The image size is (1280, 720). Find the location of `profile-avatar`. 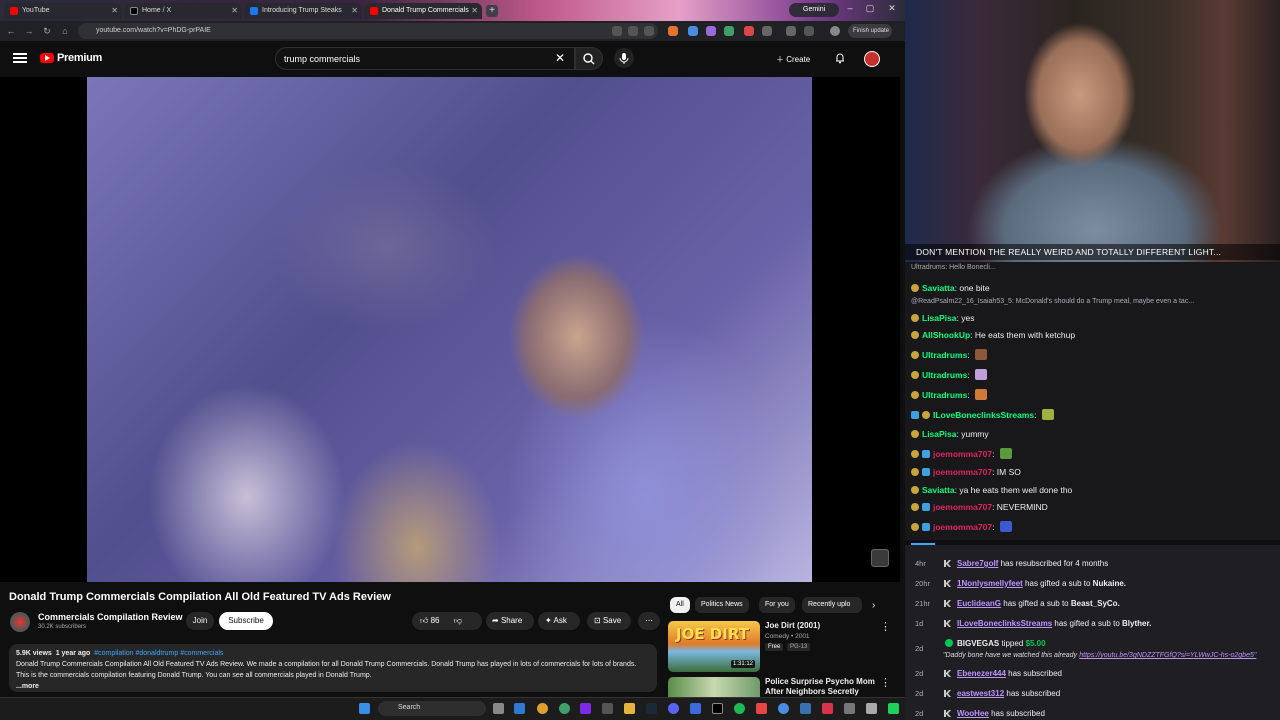

profile-avatar is located at coordinates (835, 31).